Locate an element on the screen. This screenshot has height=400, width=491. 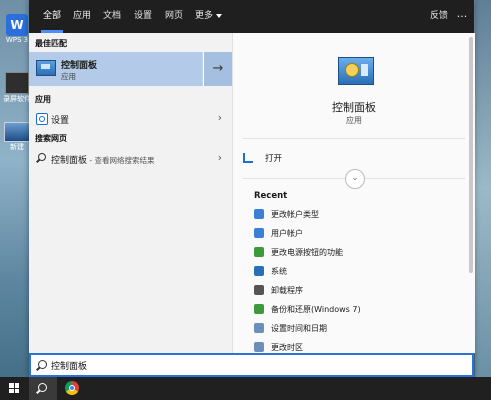
expand-chevron-icon: ⌄ is located at coordinates (355, 179).